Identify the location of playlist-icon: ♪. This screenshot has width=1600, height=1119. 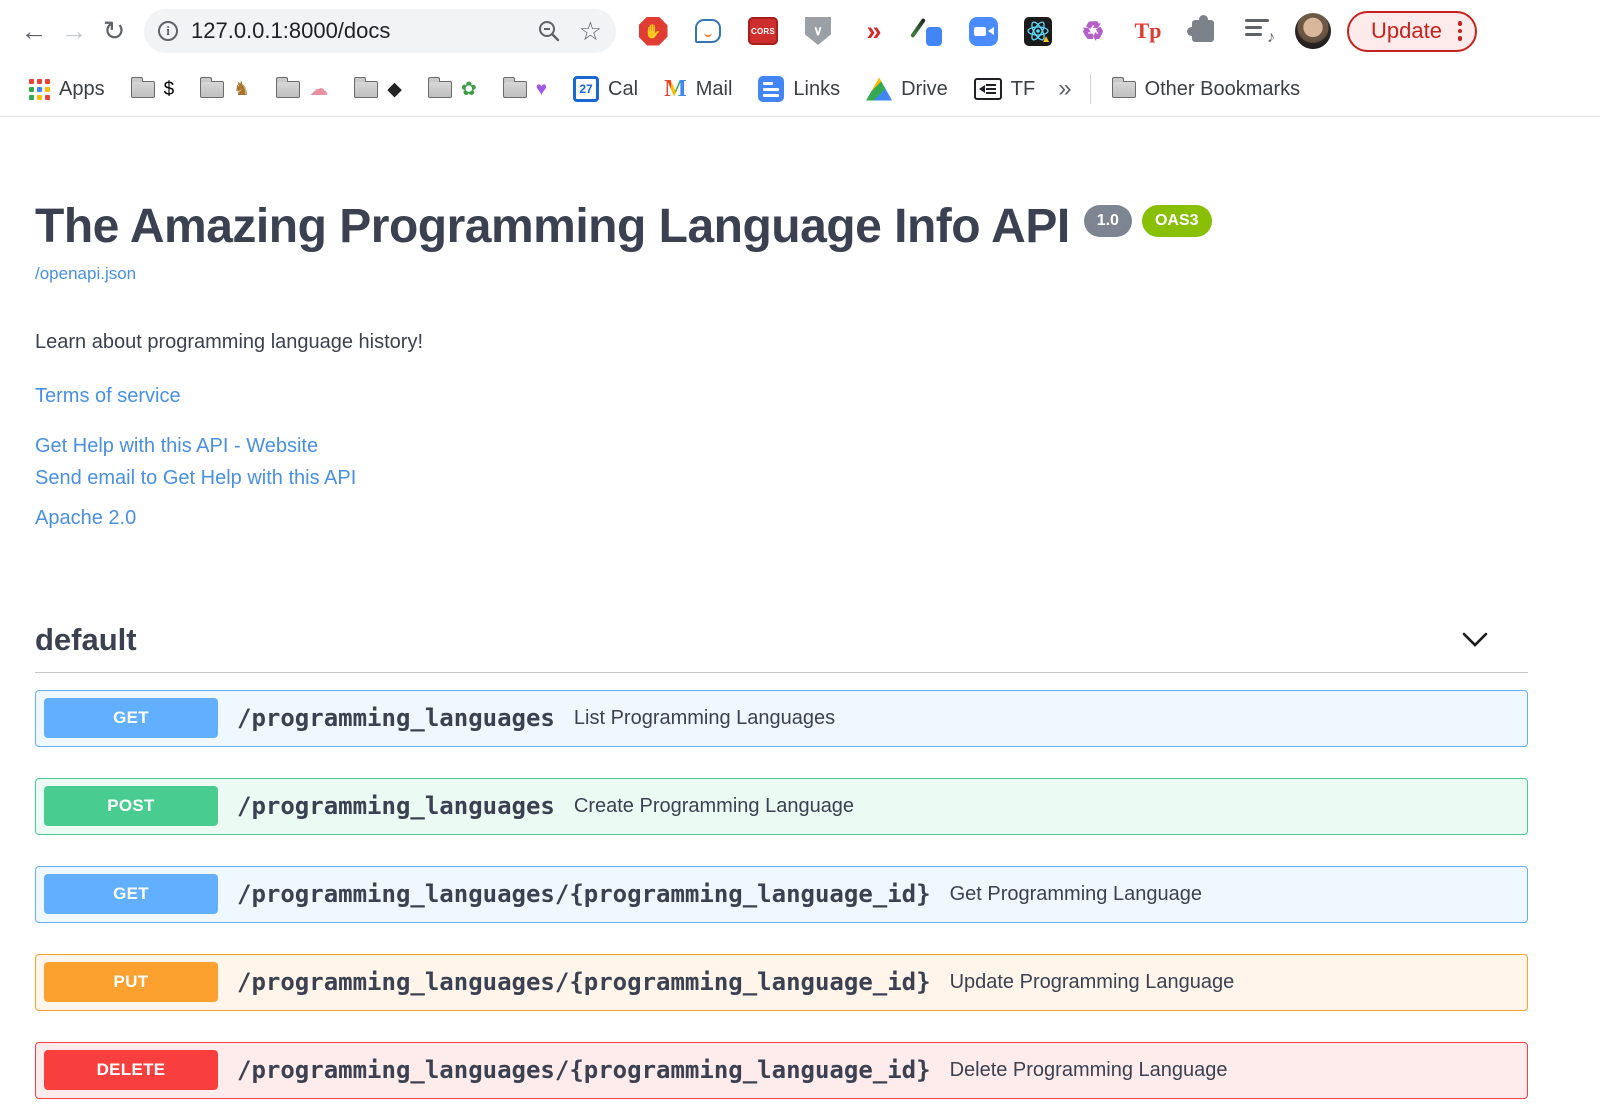
(1260, 32).